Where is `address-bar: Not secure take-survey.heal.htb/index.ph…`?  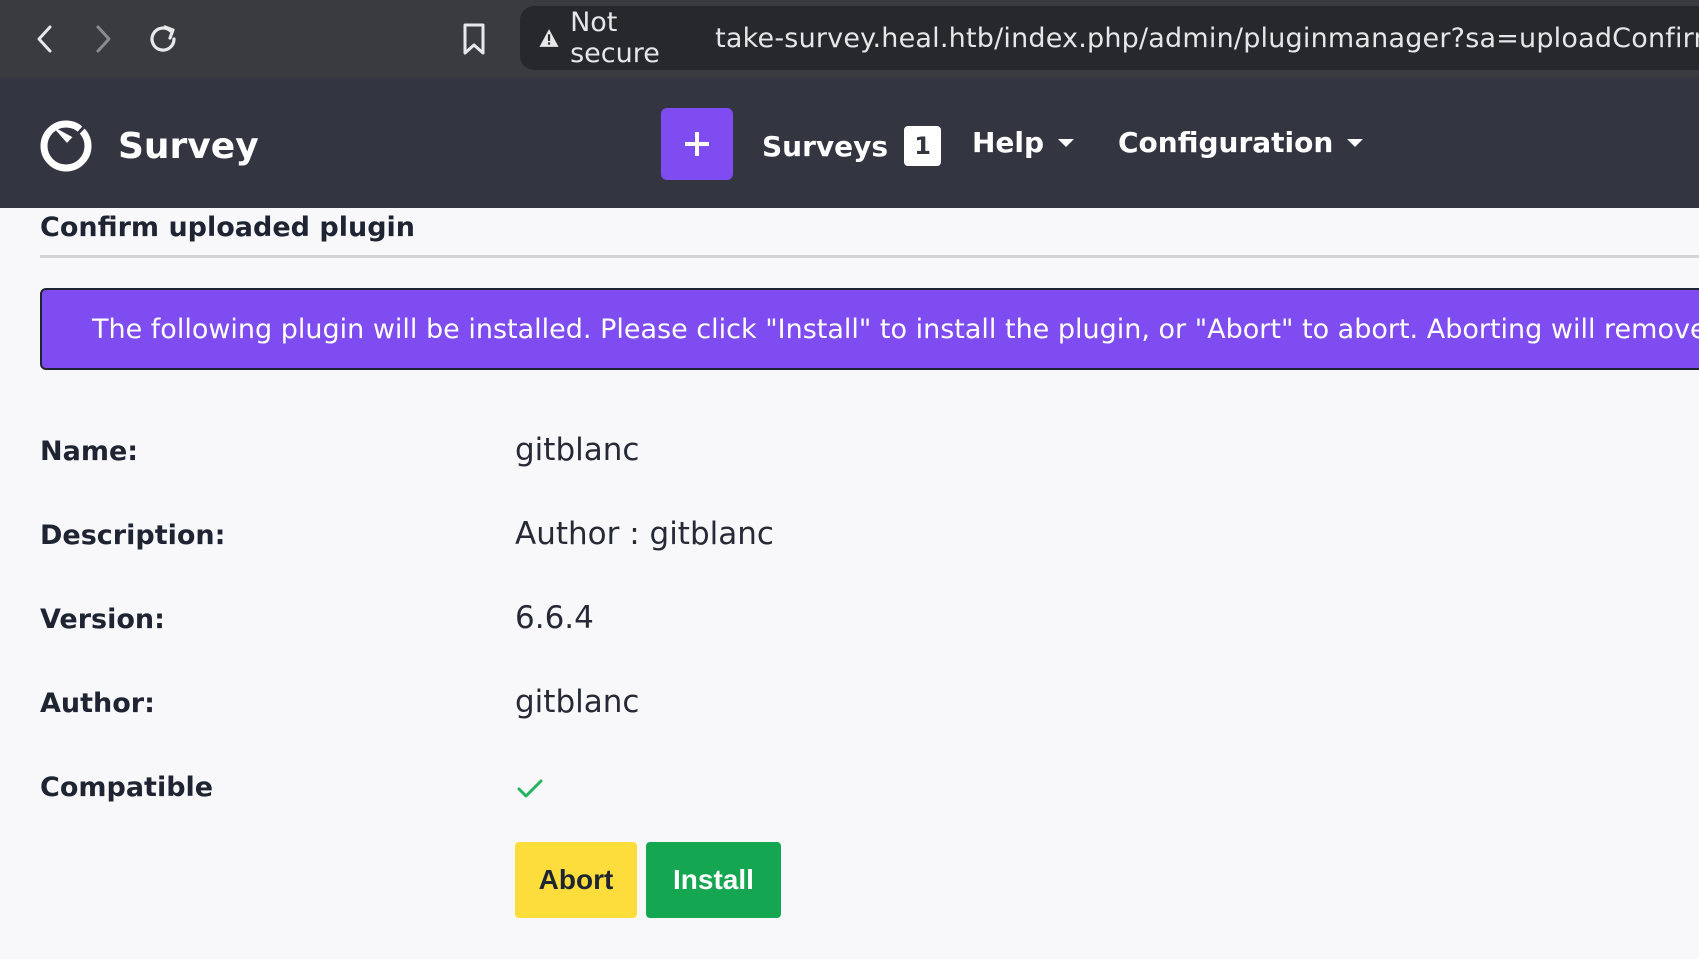
address-bar: Not secure take-survey.heal.htb/index.ph… is located at coordinates (1109, 38).